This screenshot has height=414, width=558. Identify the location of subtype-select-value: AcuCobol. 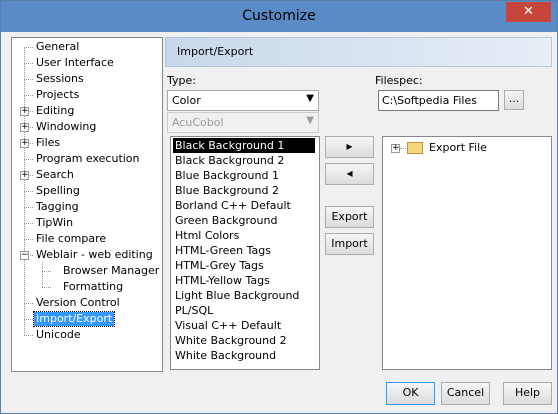
(198, 122).